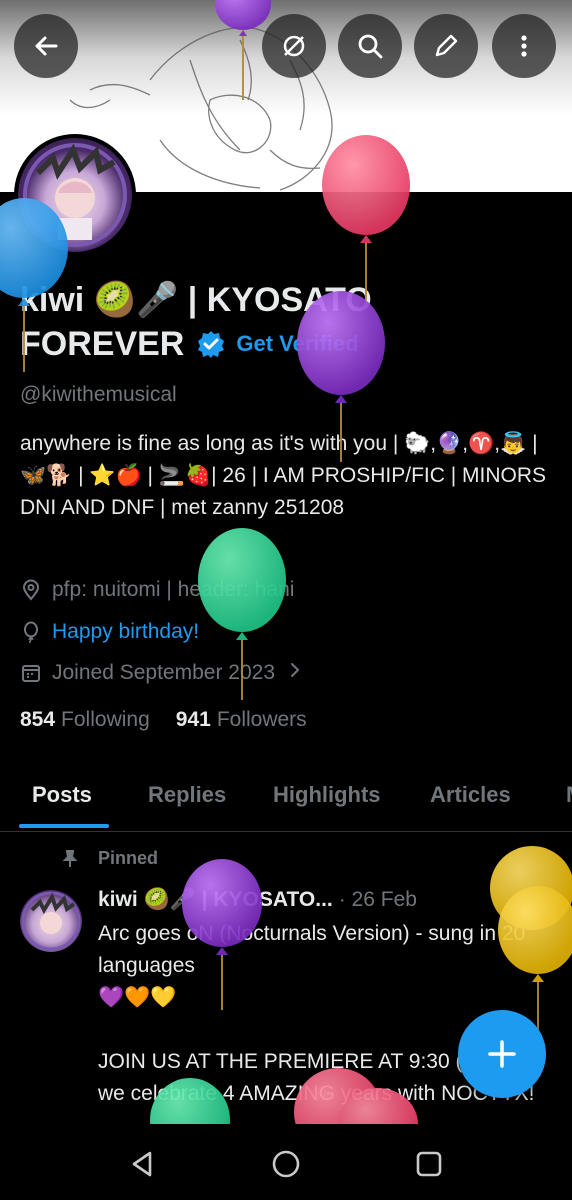 This screenshot has width=572, height=1200. I want to click on back-button, so click(46, 46).